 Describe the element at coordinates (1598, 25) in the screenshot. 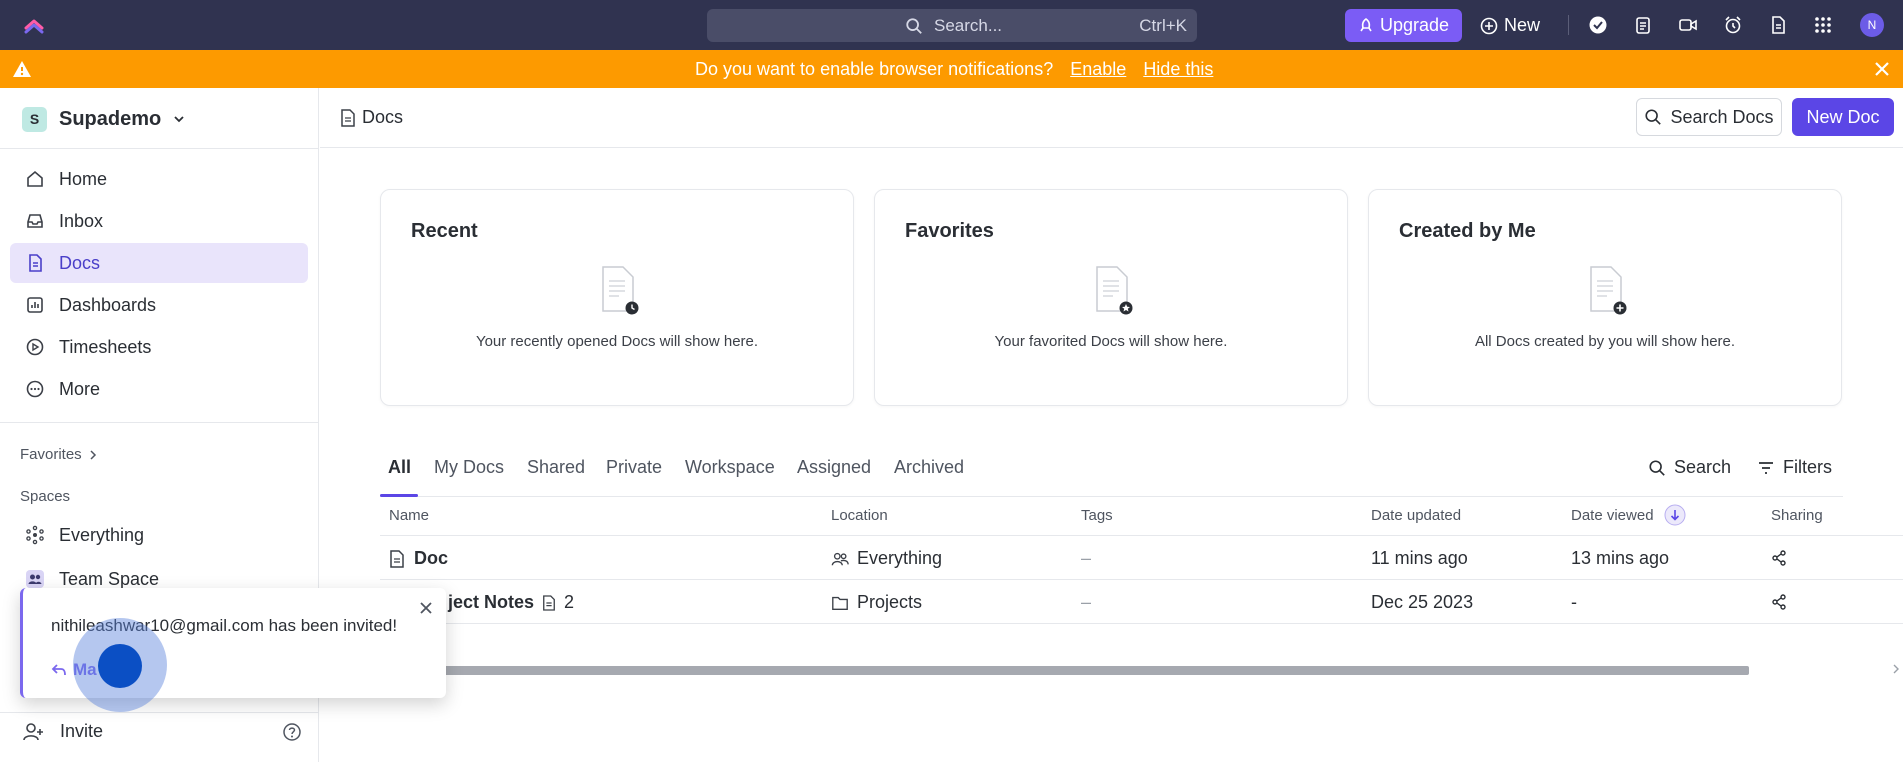

I see `check-circle-icon` at that location.